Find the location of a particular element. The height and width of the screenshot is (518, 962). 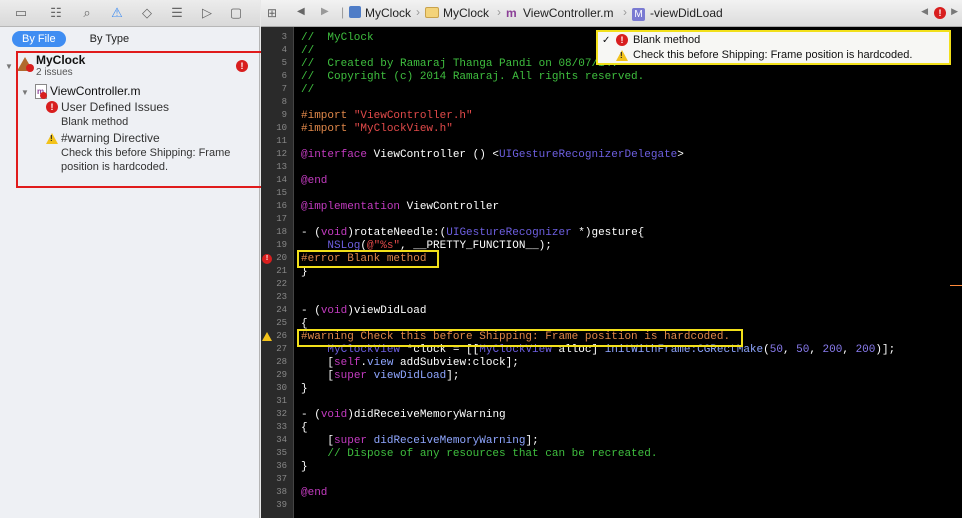

line-number: 32 is located at coordinates (281, 414).